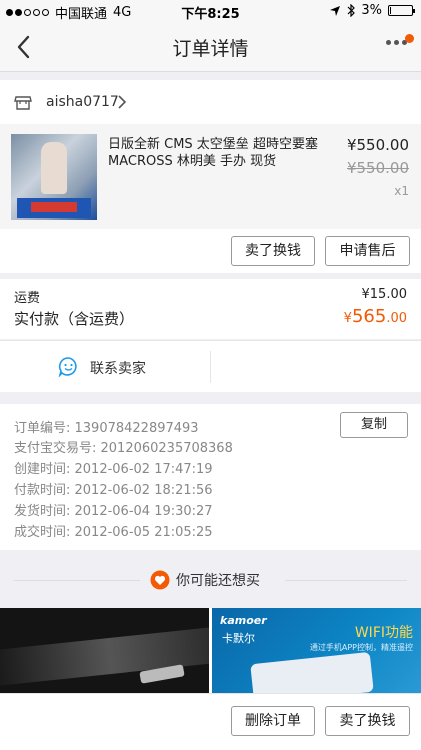  What do you see at coordinates (54, 208) in the screenshot?
I see `box-shape` at bounding box center [54, 208].